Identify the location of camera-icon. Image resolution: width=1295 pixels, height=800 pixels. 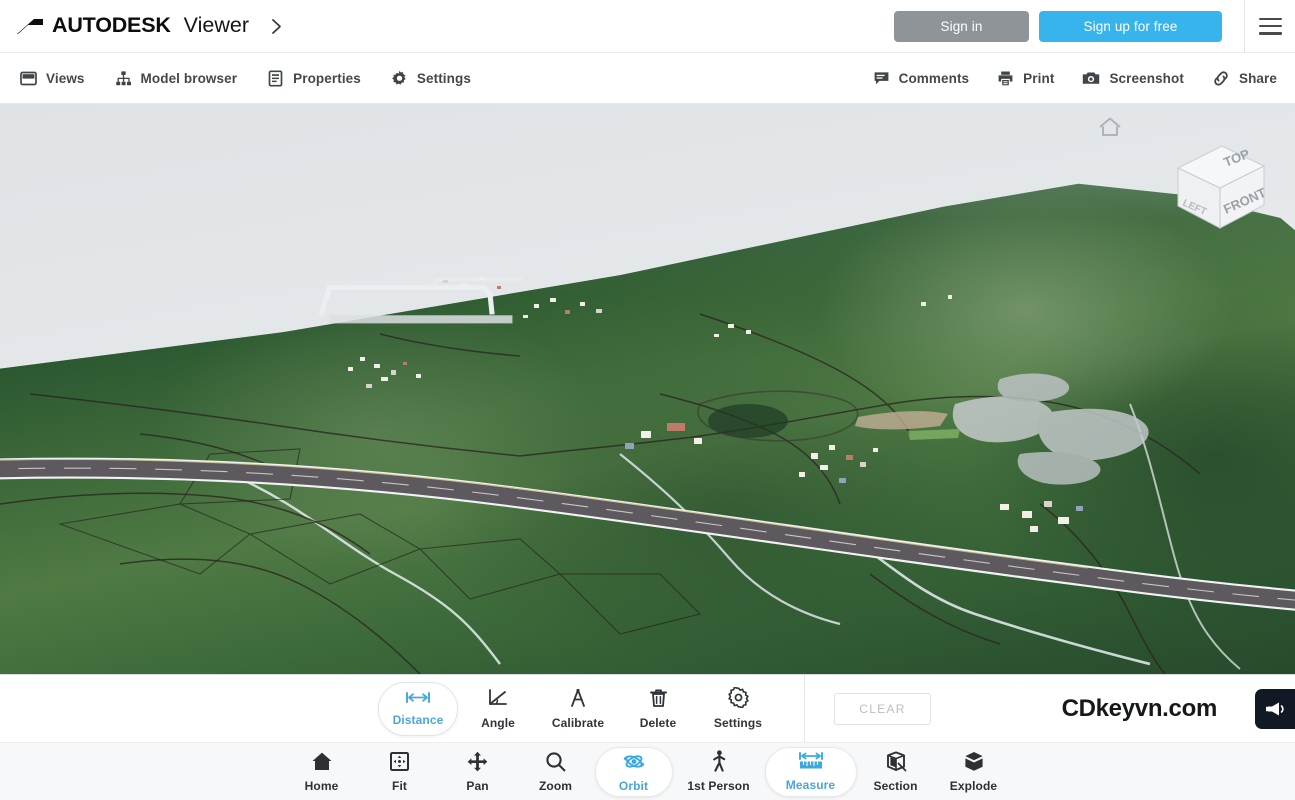
(1091, 78).